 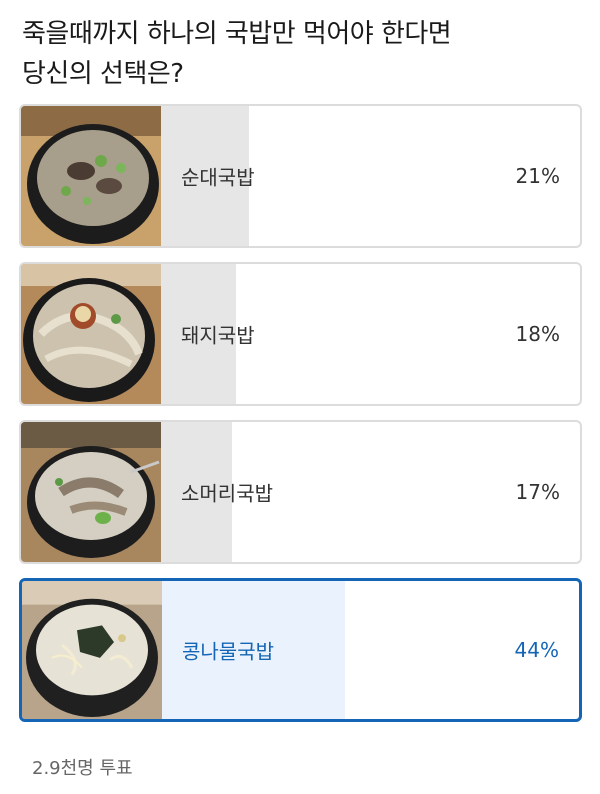 What do you see at coordinates (237, 34) in the screenshot?
I see `poll-question-line1: 죽을때까지 하나의 국밥만 먹어야 한다면` at bounding box center [237, 34].